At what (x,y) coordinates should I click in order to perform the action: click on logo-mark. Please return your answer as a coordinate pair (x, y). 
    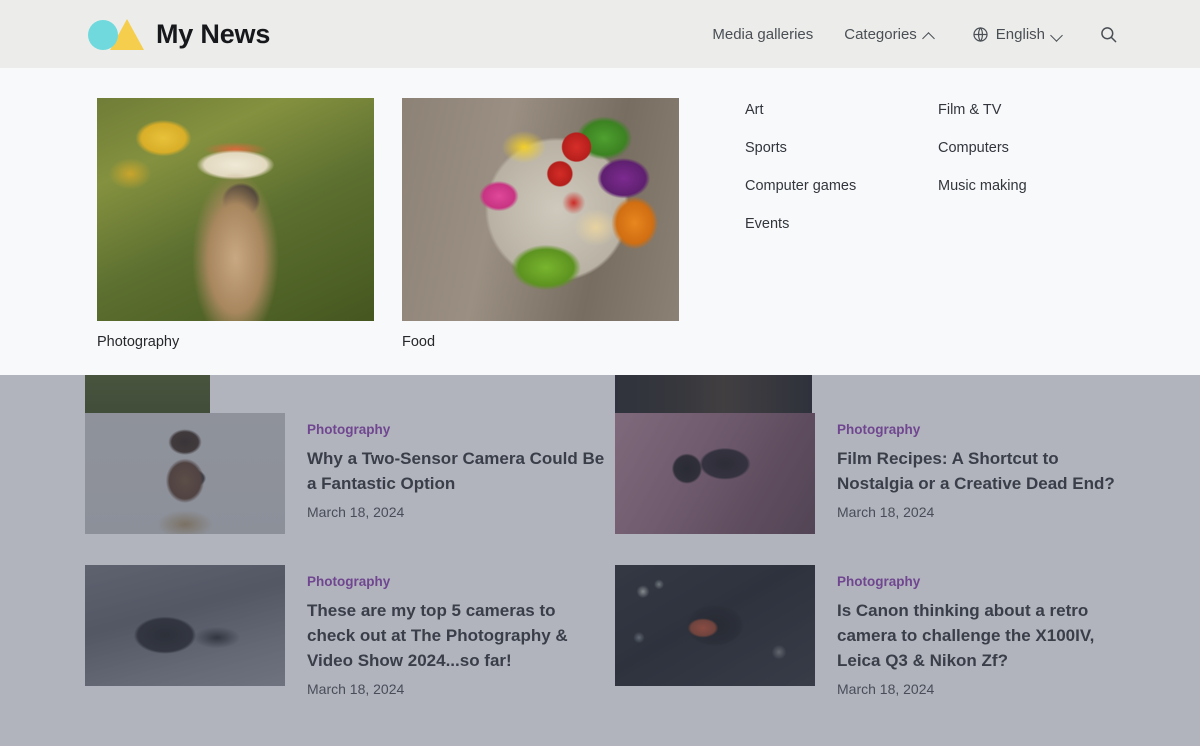
    Looking at the image, I should click on (117, 34).